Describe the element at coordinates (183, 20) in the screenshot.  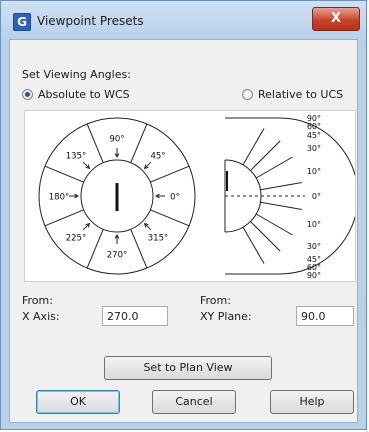
I see `title-bar: G Viewpoint Presets X` at that location.